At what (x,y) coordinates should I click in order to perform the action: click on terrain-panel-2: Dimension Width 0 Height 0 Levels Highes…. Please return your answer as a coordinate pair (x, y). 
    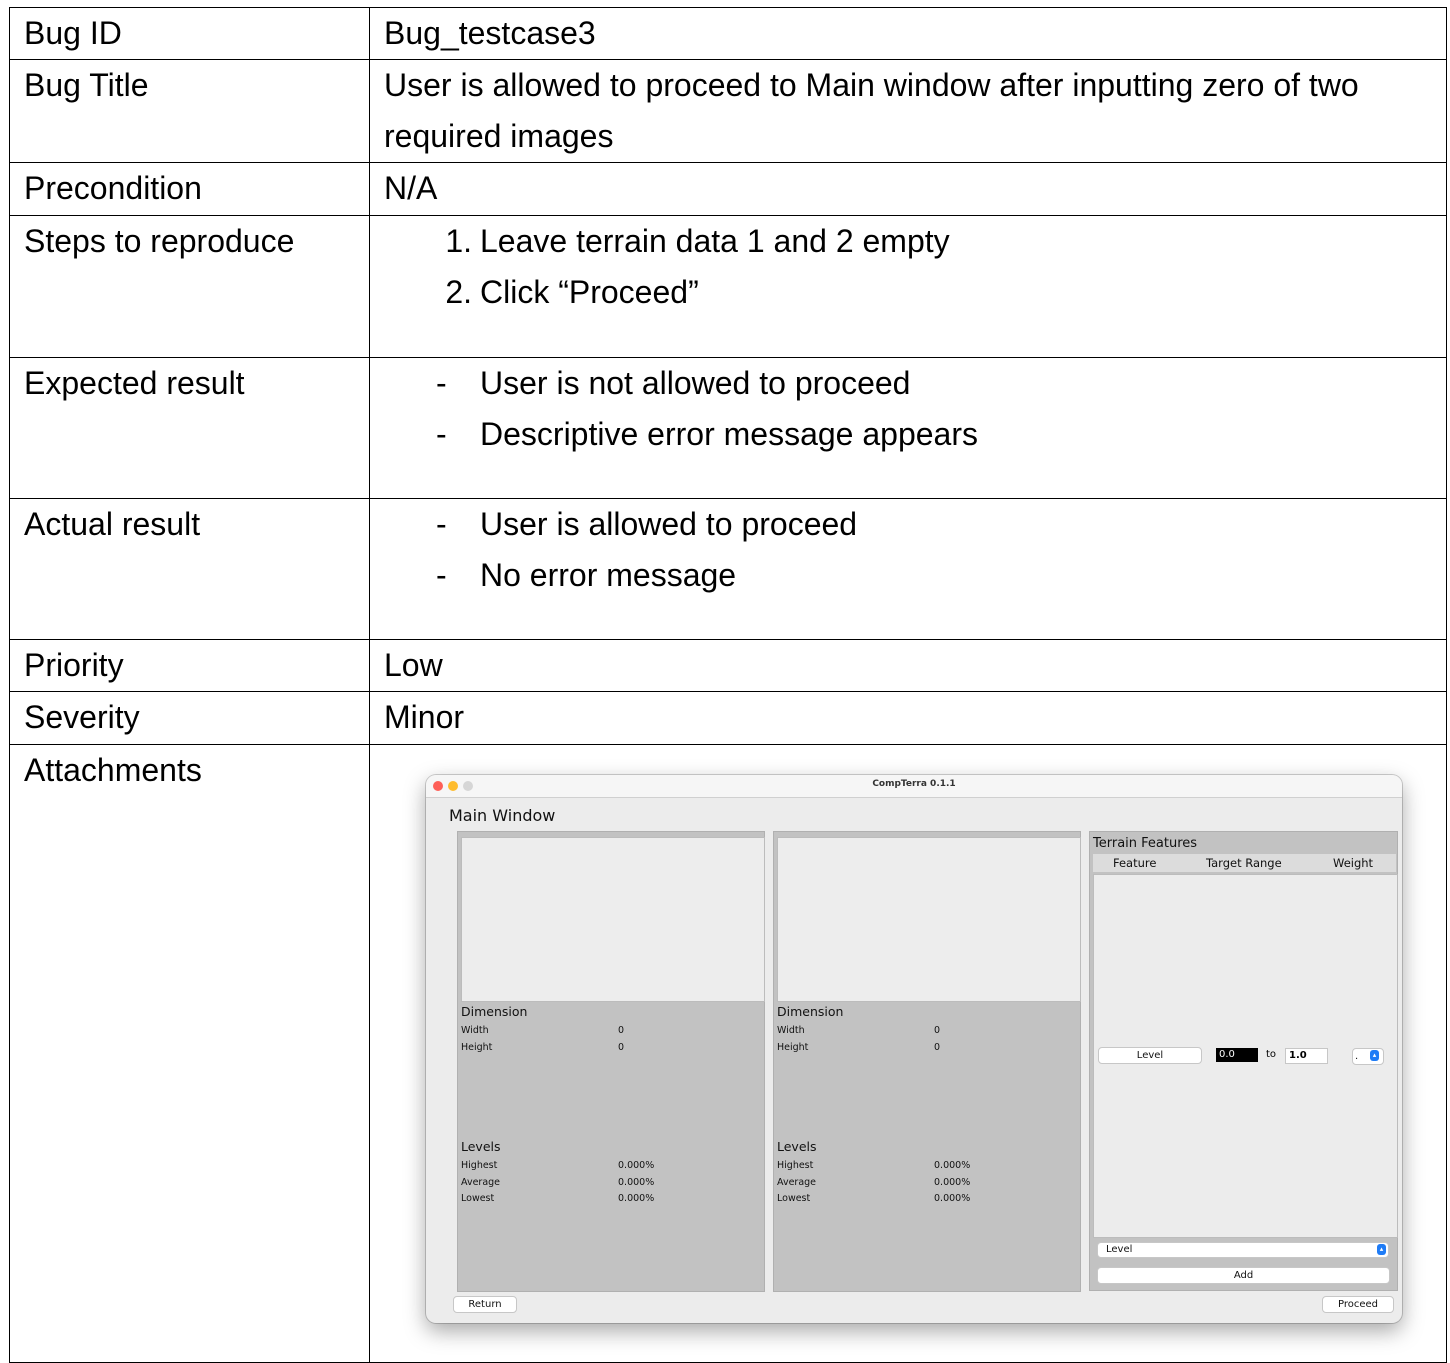
    Looking at the image, I should click on (927, 1061).